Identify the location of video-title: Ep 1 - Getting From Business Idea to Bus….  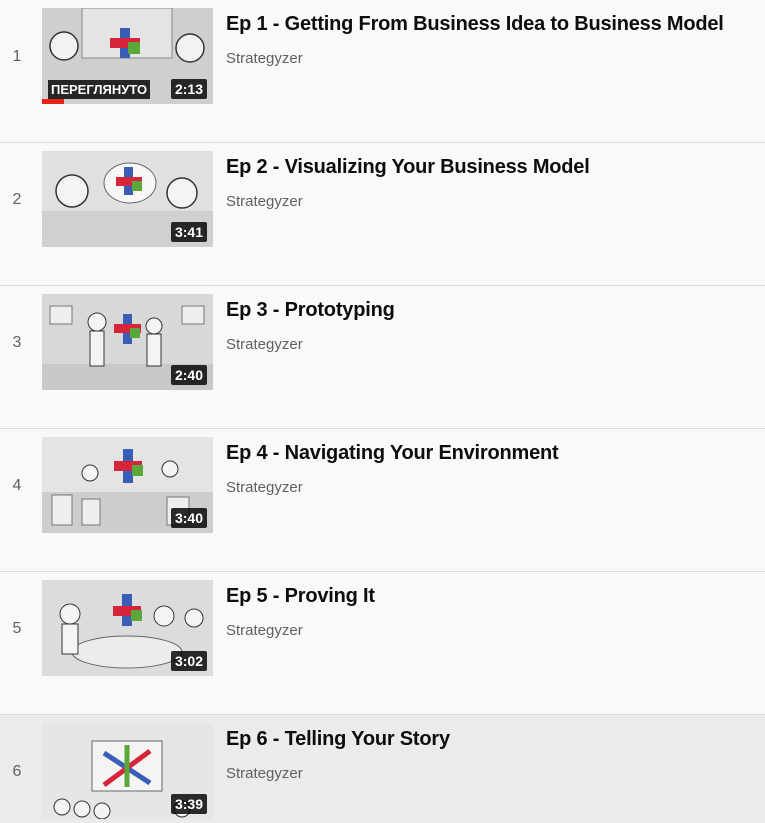
(494, 24).